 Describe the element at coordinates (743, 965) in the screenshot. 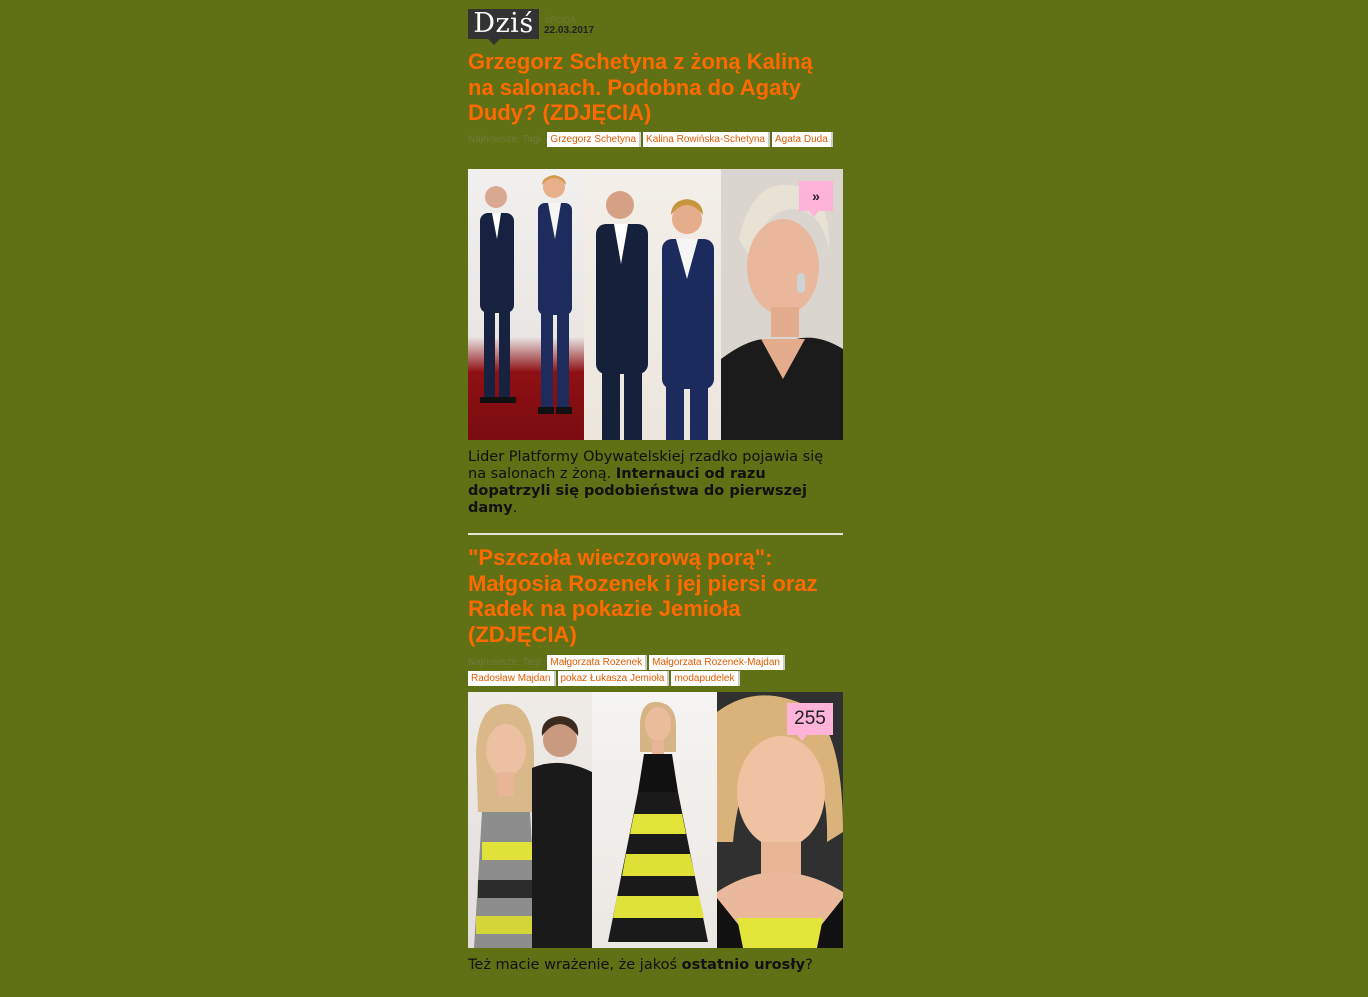

I see `lead-highlight: ostatnio urosły` at that location.